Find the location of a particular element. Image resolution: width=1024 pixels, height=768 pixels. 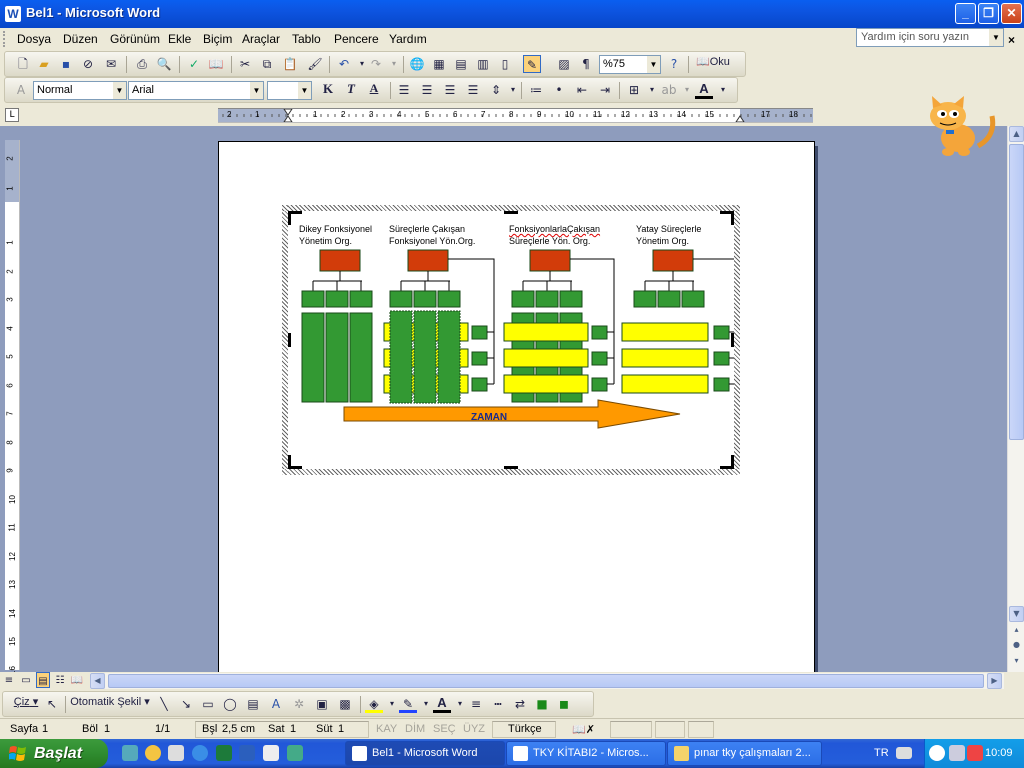

new-document-icon: 🗋 is located at coordinates (23, 64).